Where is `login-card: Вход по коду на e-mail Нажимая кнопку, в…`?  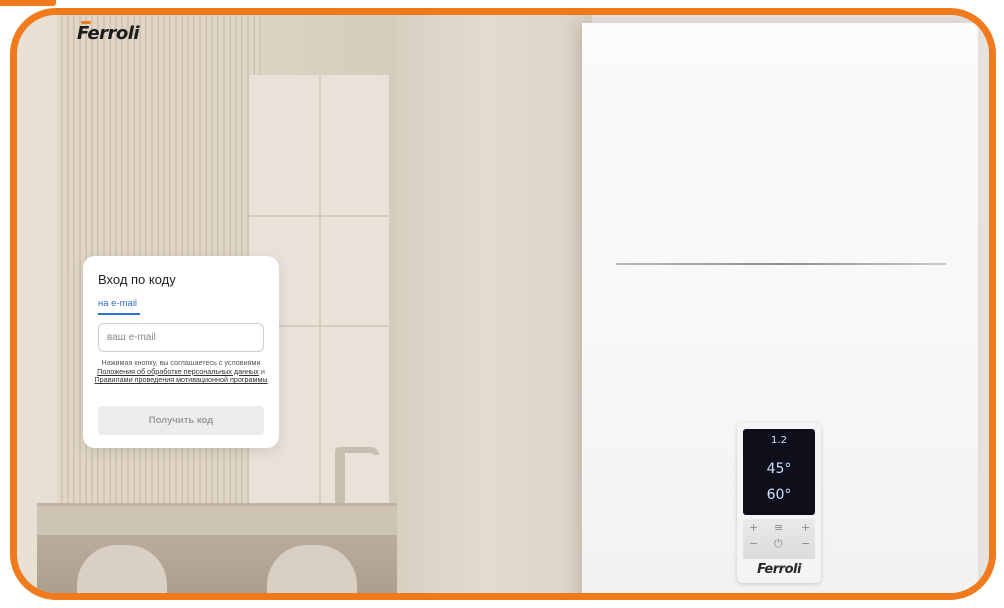 login-card: Вход по коду на e-mail Нажимая кнопку, в… is located at coordinates (181, 352).